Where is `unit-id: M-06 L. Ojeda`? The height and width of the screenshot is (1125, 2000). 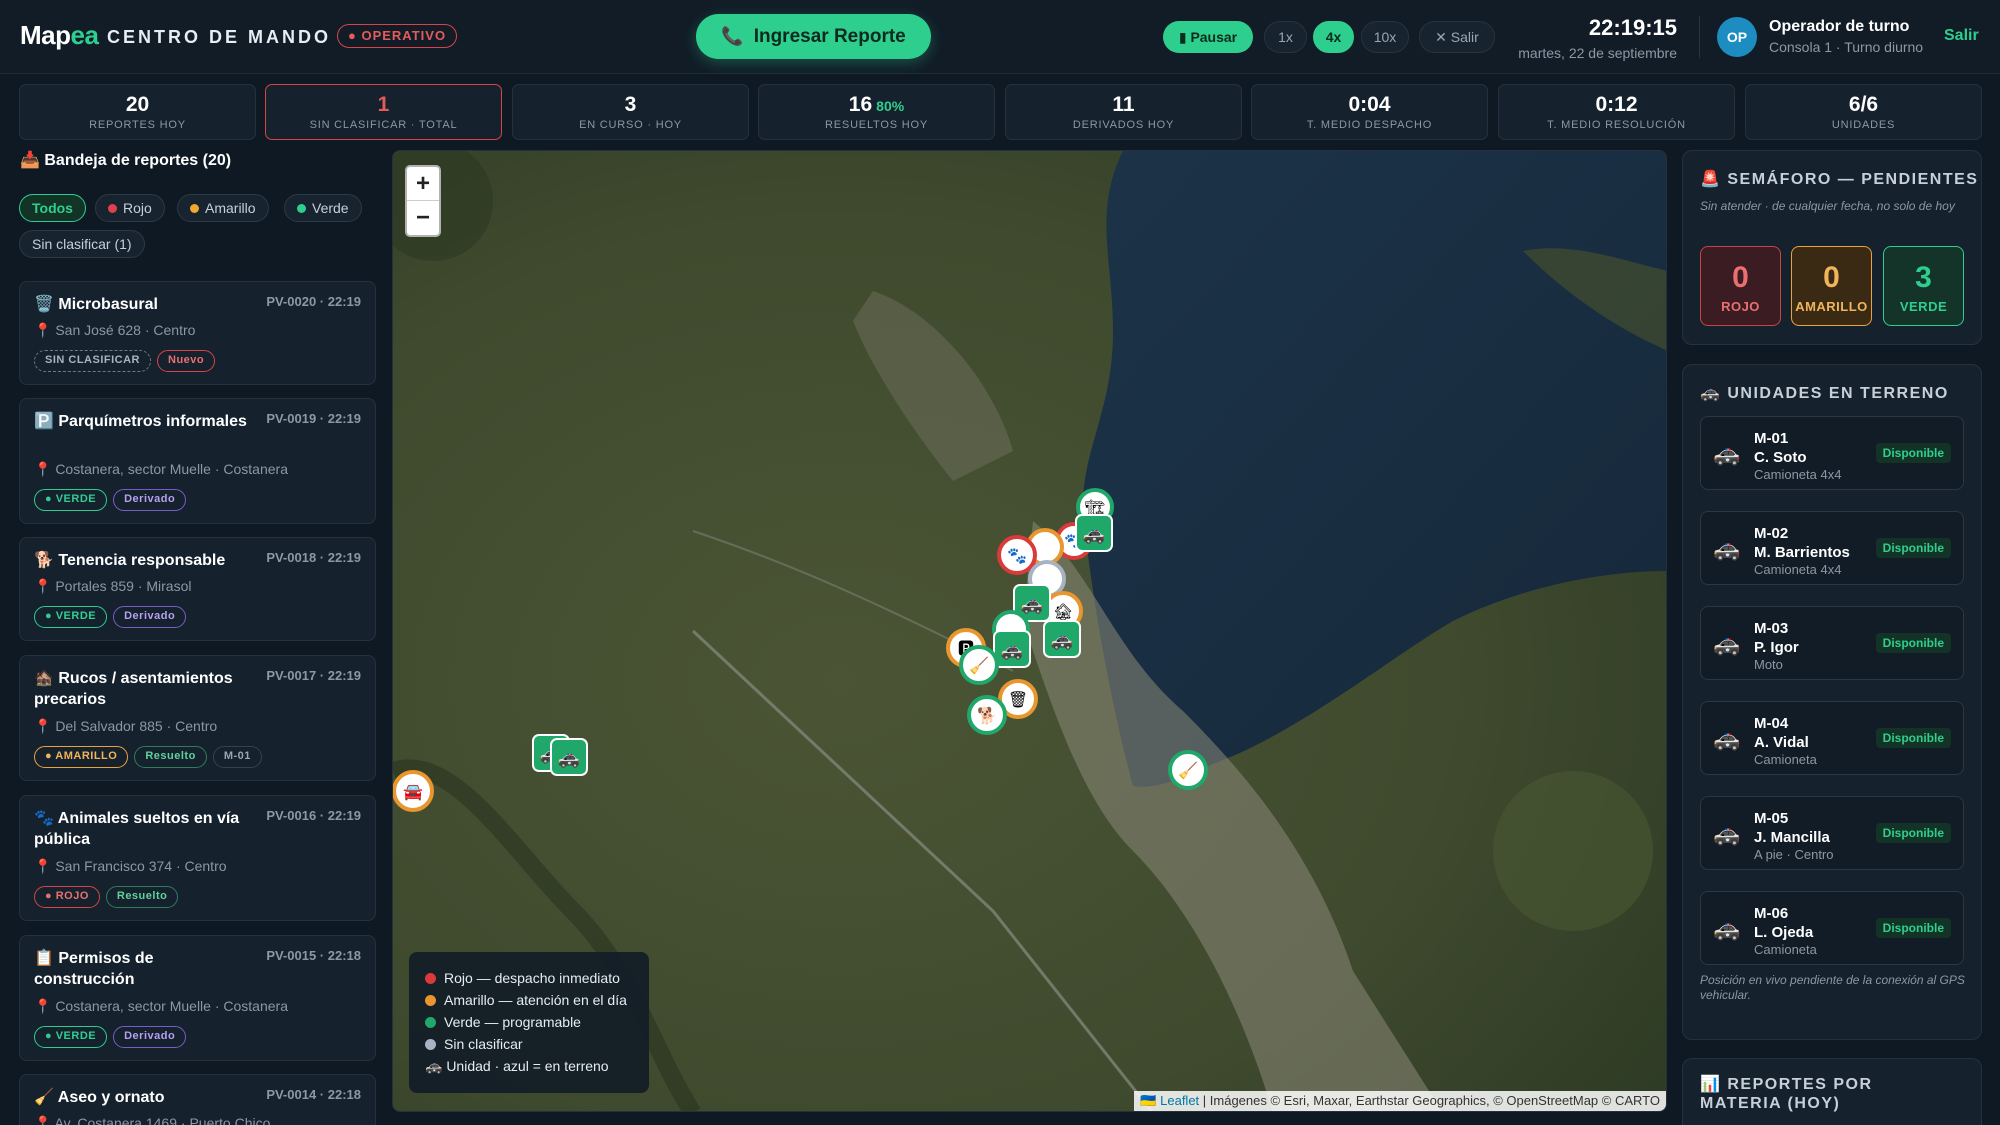
unit-id: M-06 L. Ojeda is located at coordinates (1784, 923).